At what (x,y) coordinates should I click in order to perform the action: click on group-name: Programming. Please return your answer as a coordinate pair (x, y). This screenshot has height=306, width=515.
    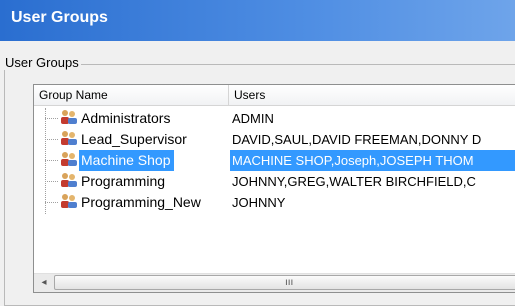
    Looking at the image, I should click on (123, 181).